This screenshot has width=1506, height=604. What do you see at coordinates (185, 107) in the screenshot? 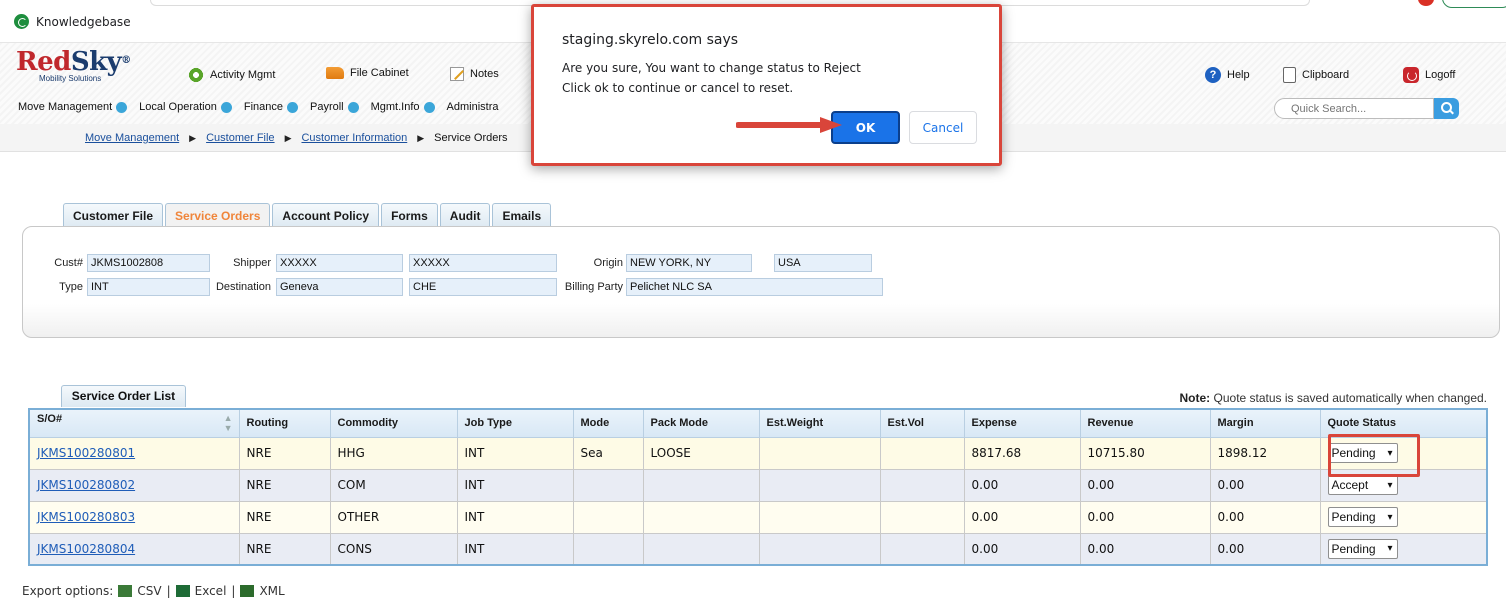
I see `nav-local-operation: Local Operation` at bounding box center [185, 107].